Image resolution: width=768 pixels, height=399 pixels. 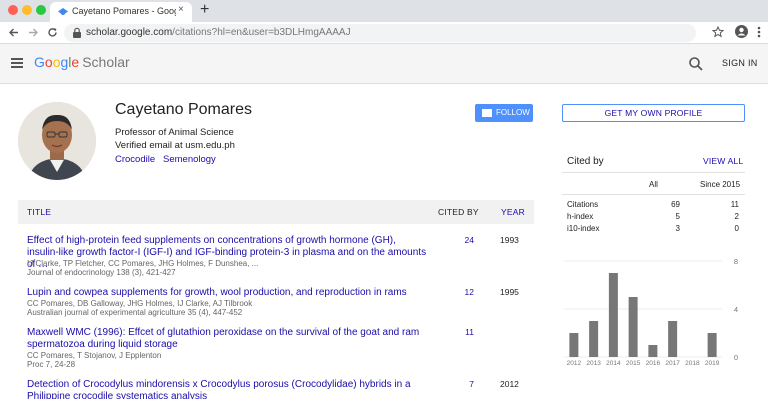 I want to click on column-header-since-2015: Since 2015, so click(x=720, y=184).